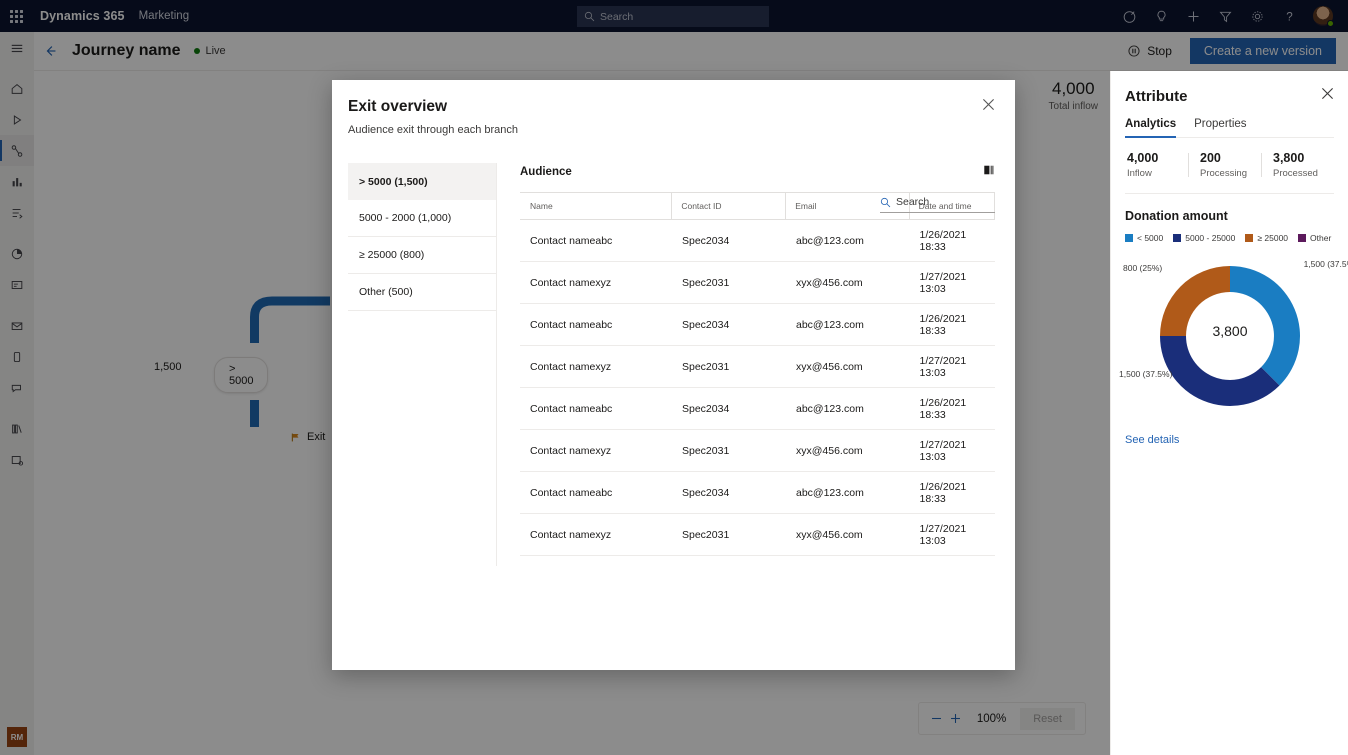 The height and width of the screenshot is (755, 1348). Describe the element at coordinates (729, 206) in the screenshot. I see `column-header-contact-id: Contact ID` at that location.